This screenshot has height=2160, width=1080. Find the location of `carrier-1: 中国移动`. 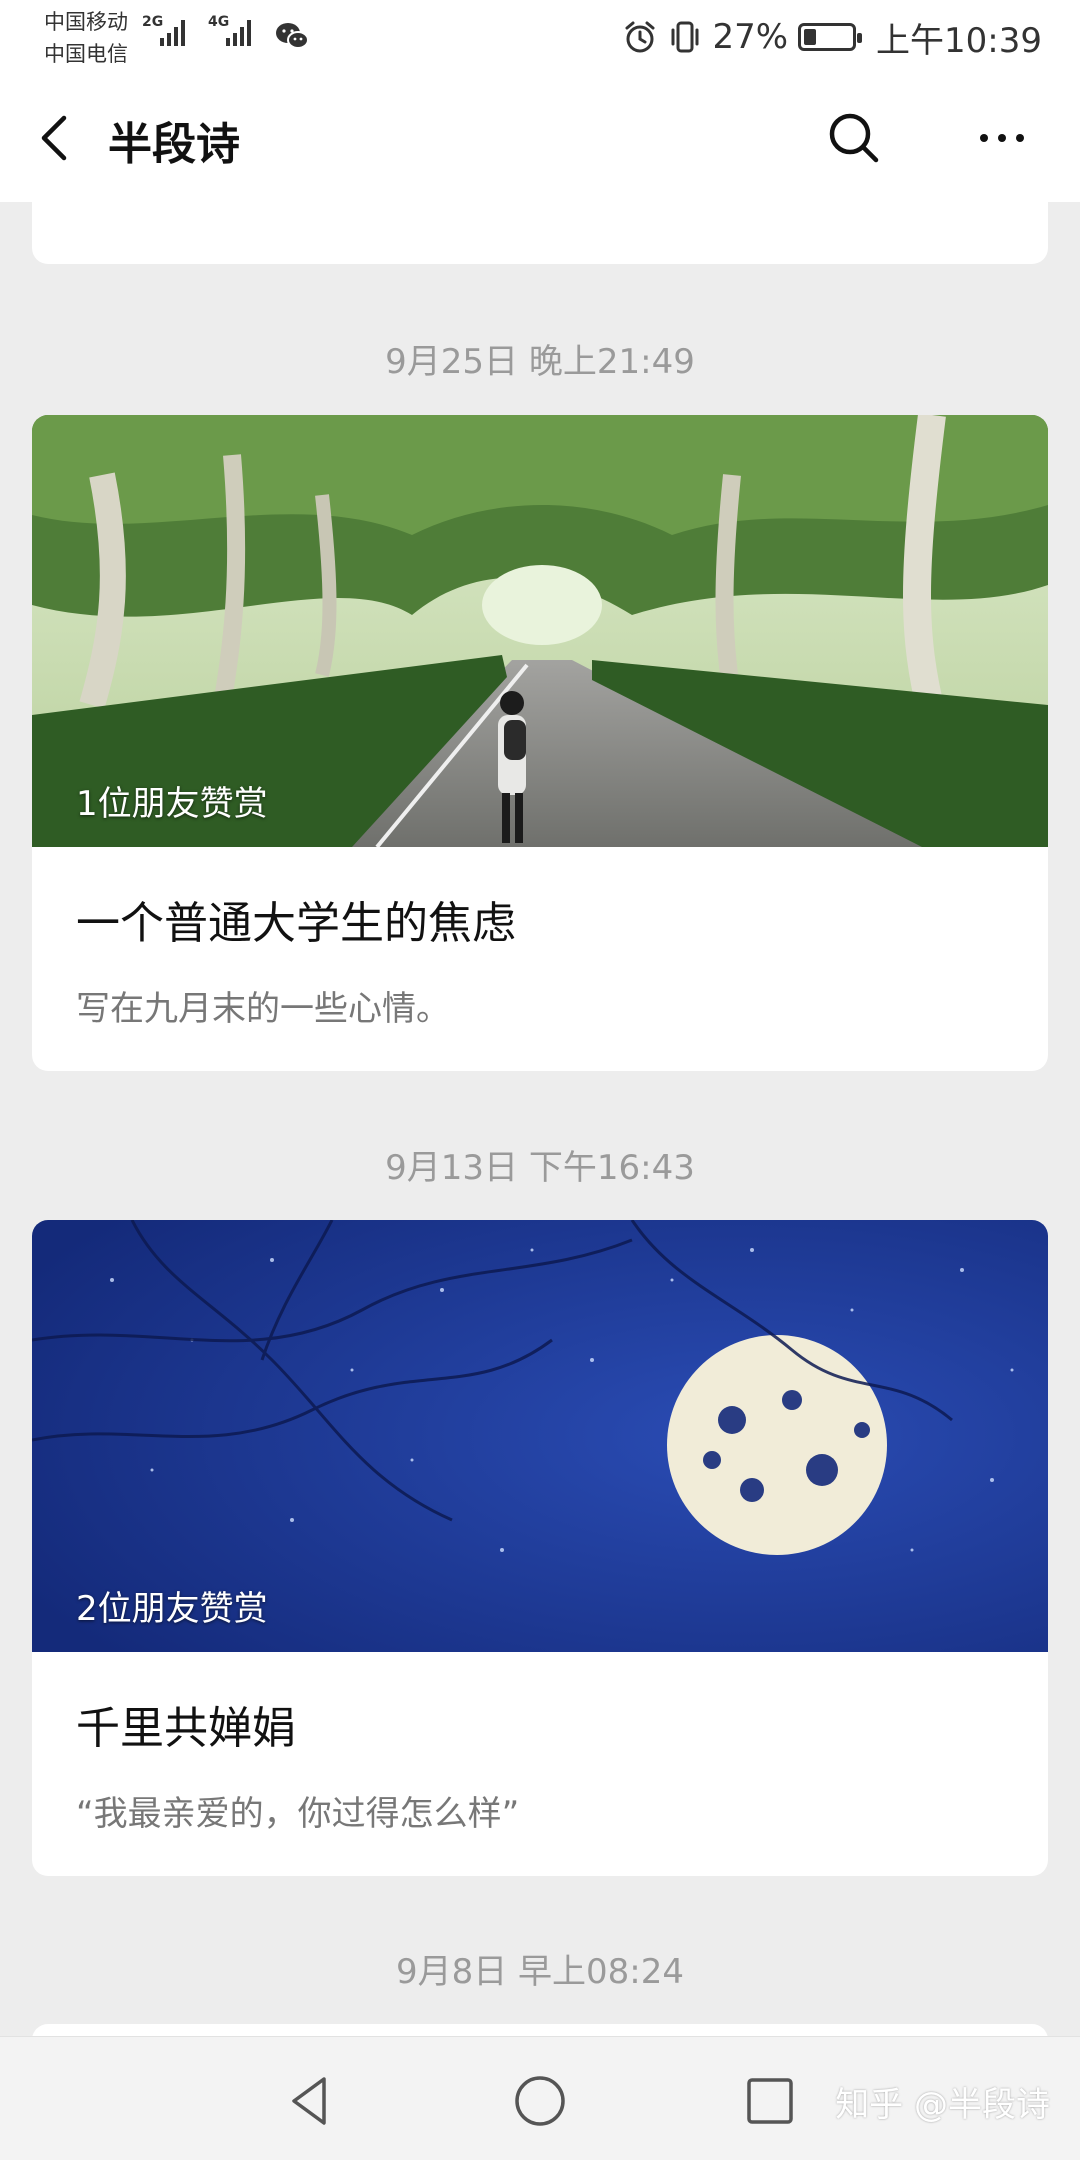

carrier-1: 中国移动 is located at coordinates (86, 22).